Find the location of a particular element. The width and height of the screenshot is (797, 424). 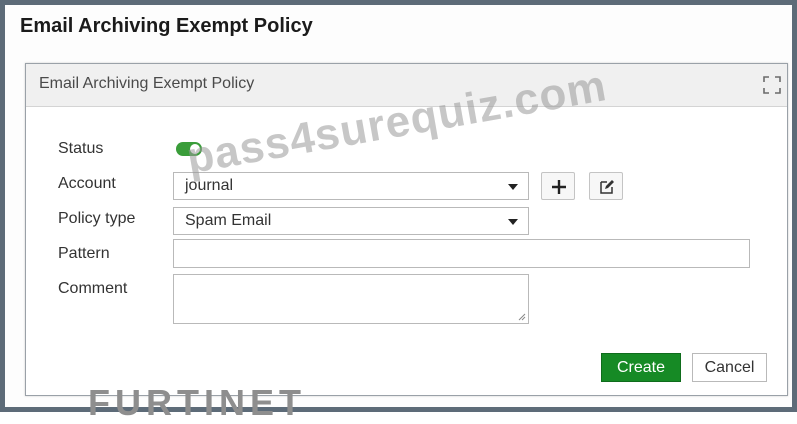

dialog-title: Email Archiving Exempt Policy is located at coordinates (147, 83).